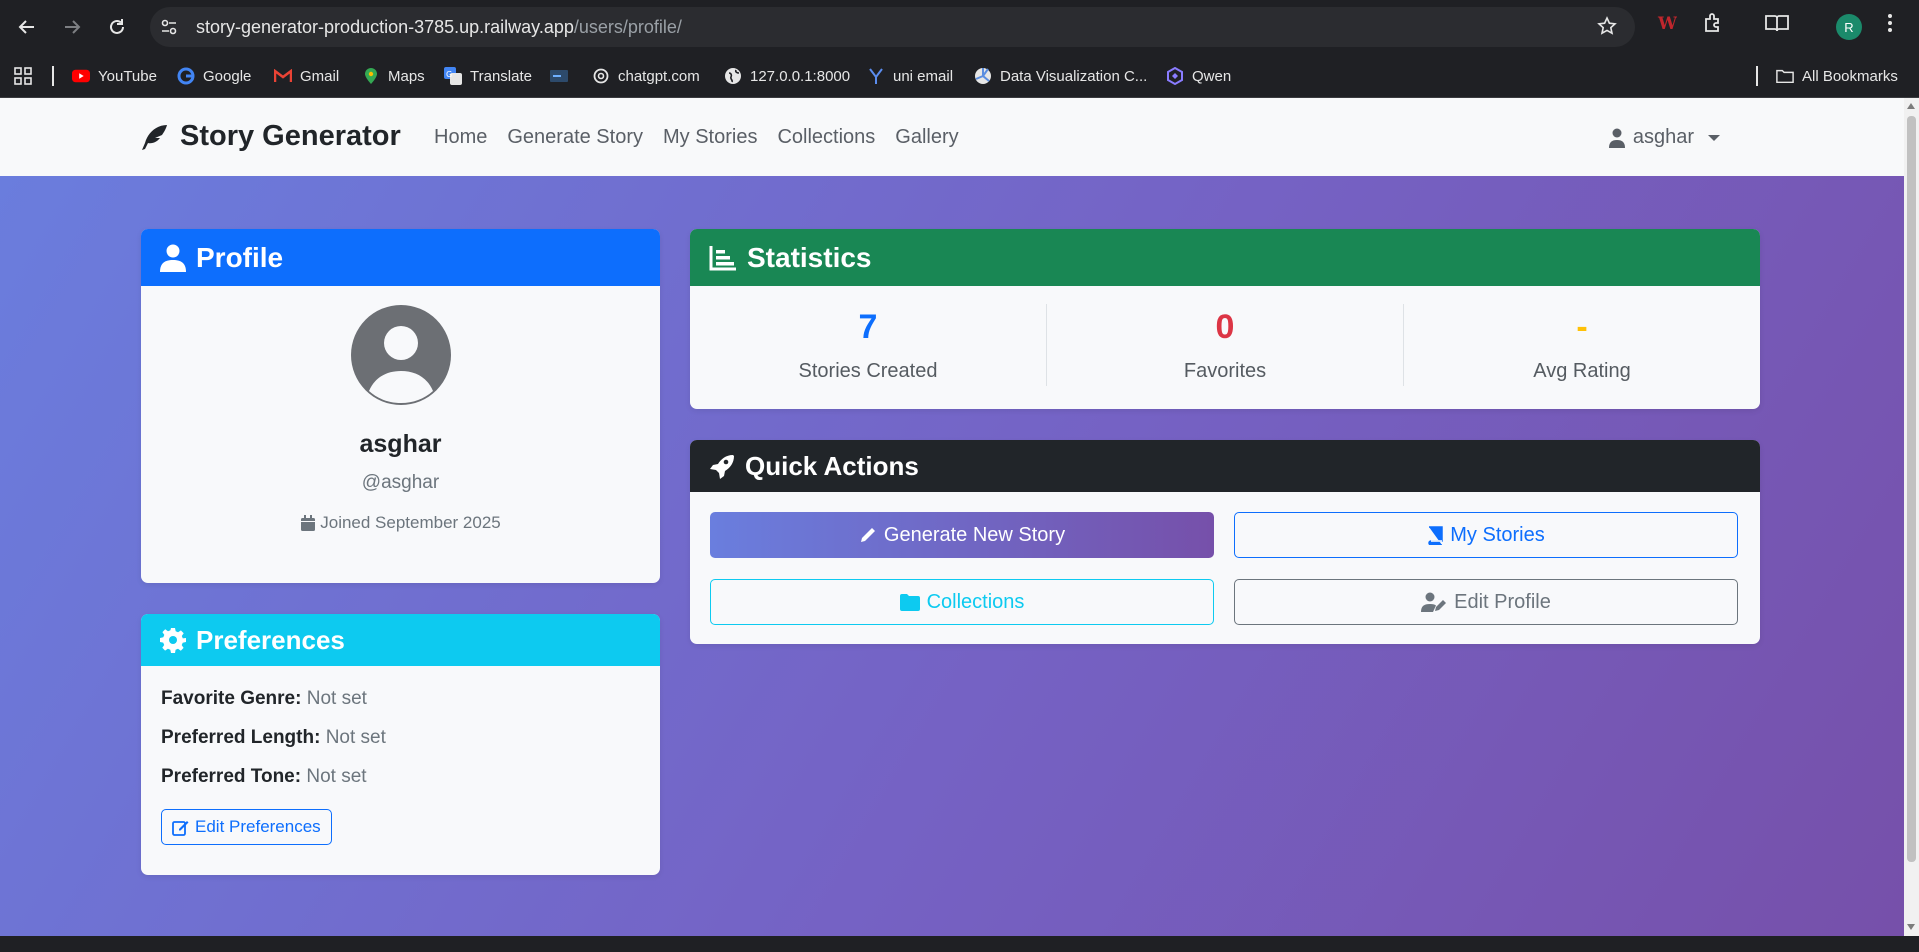 Image resolution: width=1919 pixels, height=952 pixels. What do you see at coordinates (876, 76) in the screenshot?
I see `uni-email-icon` at bounding box center [876, 76].